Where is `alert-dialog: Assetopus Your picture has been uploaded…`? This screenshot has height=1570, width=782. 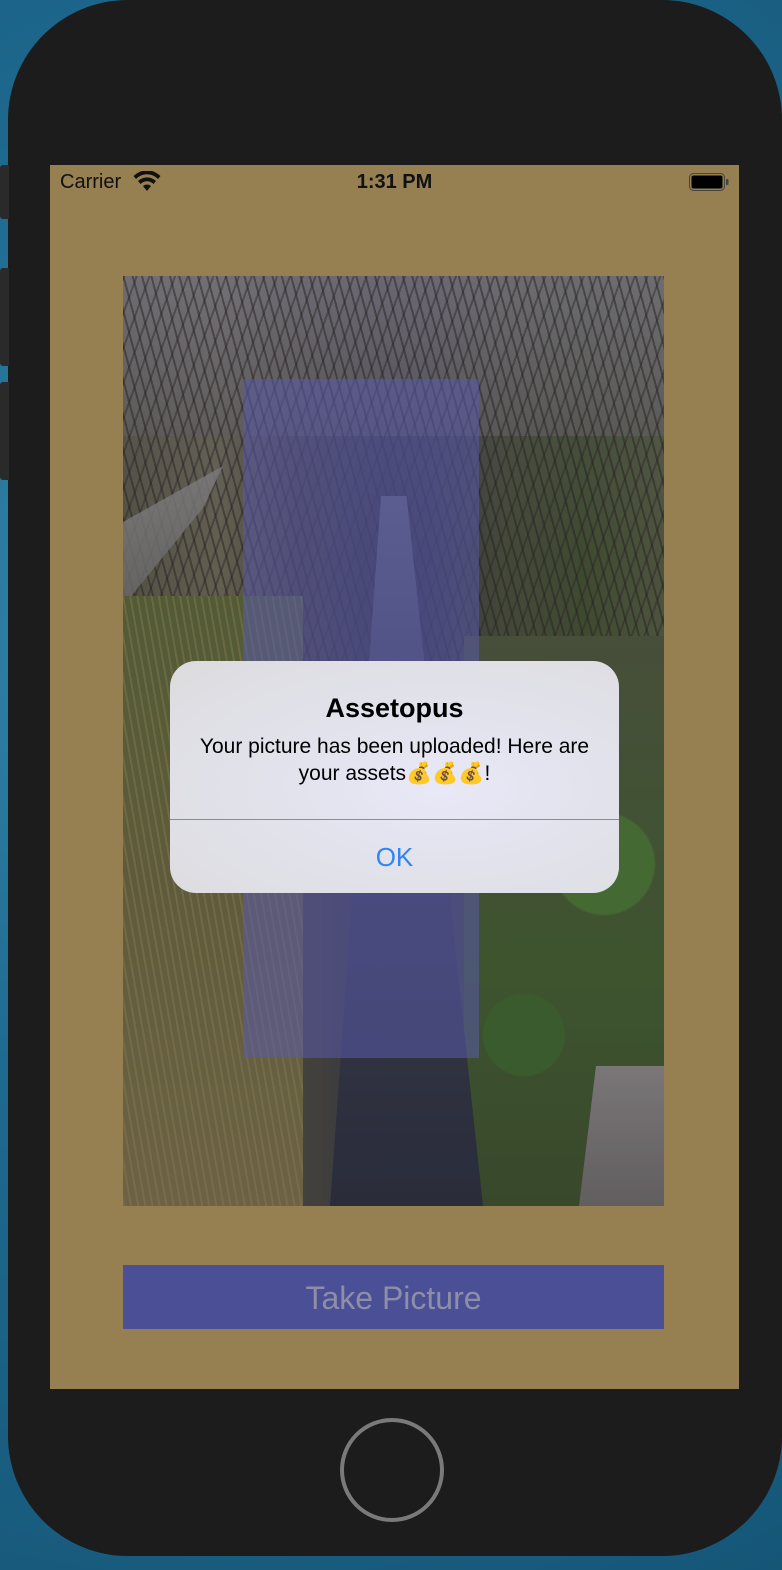
alert-dialog: Assetopus Your picture has been uploaded… is located at coordinates (394, 777).